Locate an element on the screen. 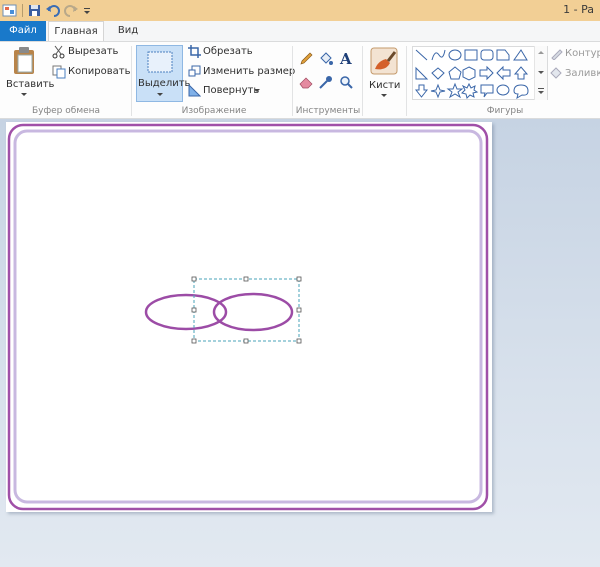 The image size is (600, 567). selection-handles is located at coordinates (246, 310).